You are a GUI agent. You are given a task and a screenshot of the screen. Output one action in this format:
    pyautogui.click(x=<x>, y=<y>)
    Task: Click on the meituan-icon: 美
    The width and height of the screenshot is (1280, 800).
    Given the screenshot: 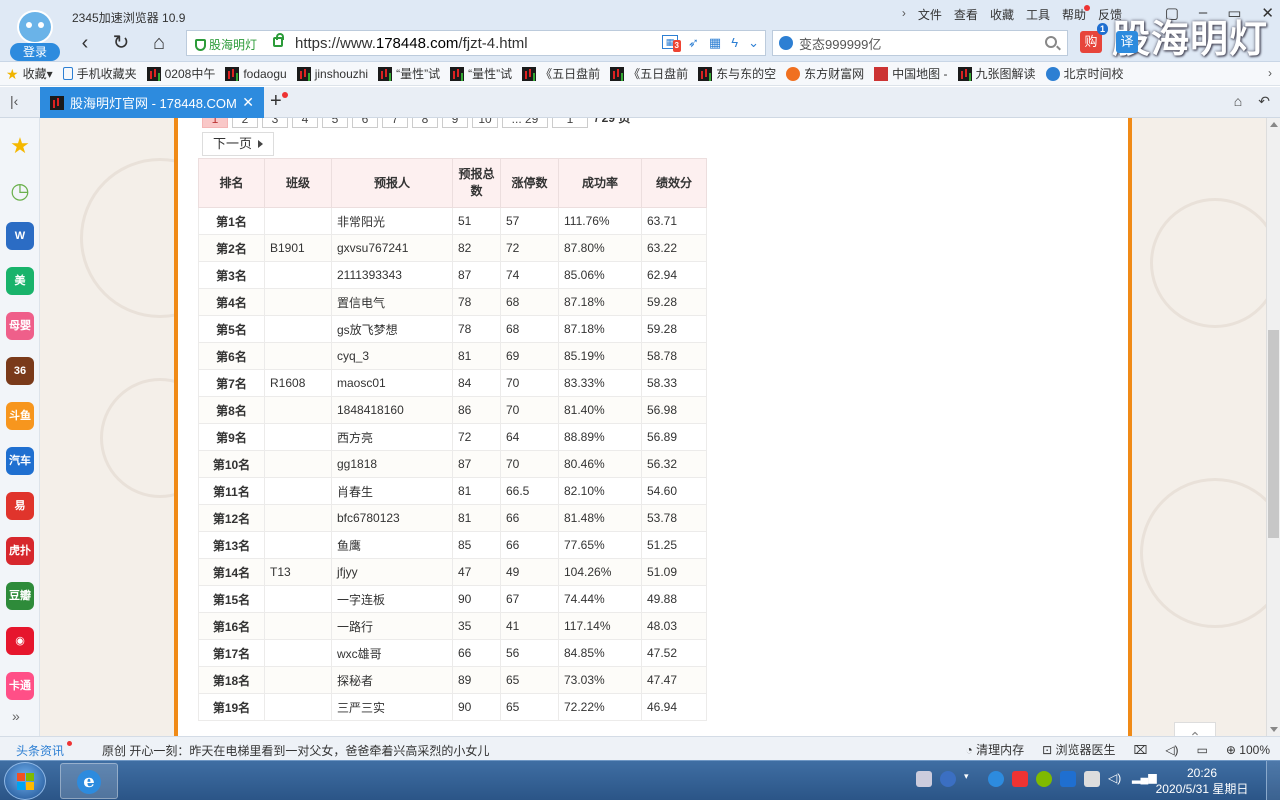 What is the action you would take?
    pyautogui.click(x=20, y=281)
    